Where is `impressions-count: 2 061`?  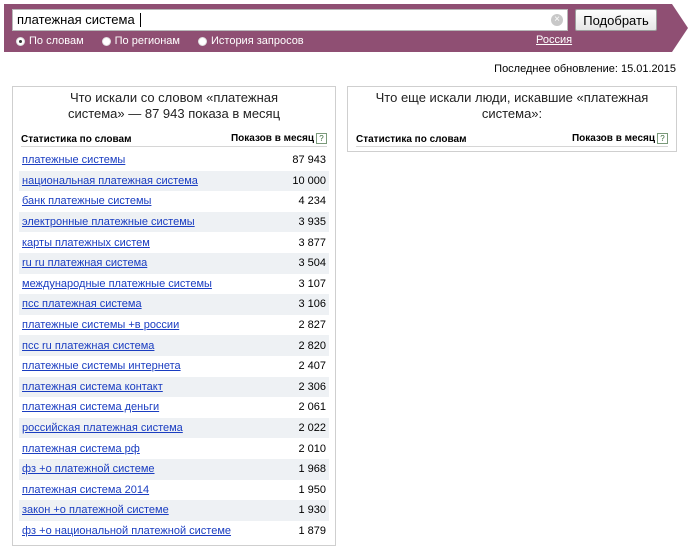
impressions-count: 2 061 is located at coordinates (312, 407).